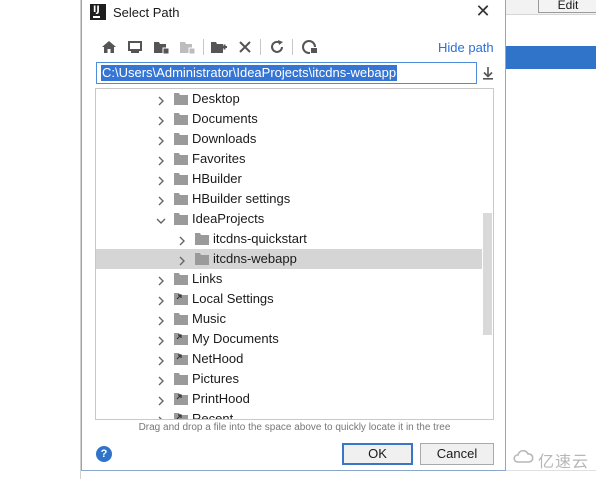 Image resolution: width=596 pixels, height=479 pixels. What do you see at coordinates (289, 299) in the screenshot?
I see `tree-item: Local Settings` at bounding box center [289, 299].